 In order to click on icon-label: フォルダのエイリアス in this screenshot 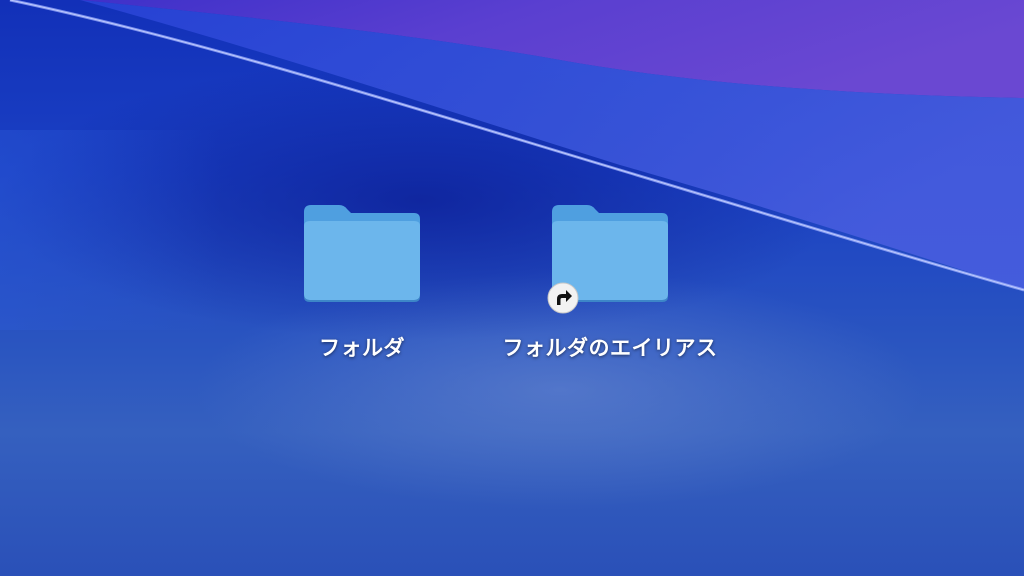, I will do `click(610, 348)`.